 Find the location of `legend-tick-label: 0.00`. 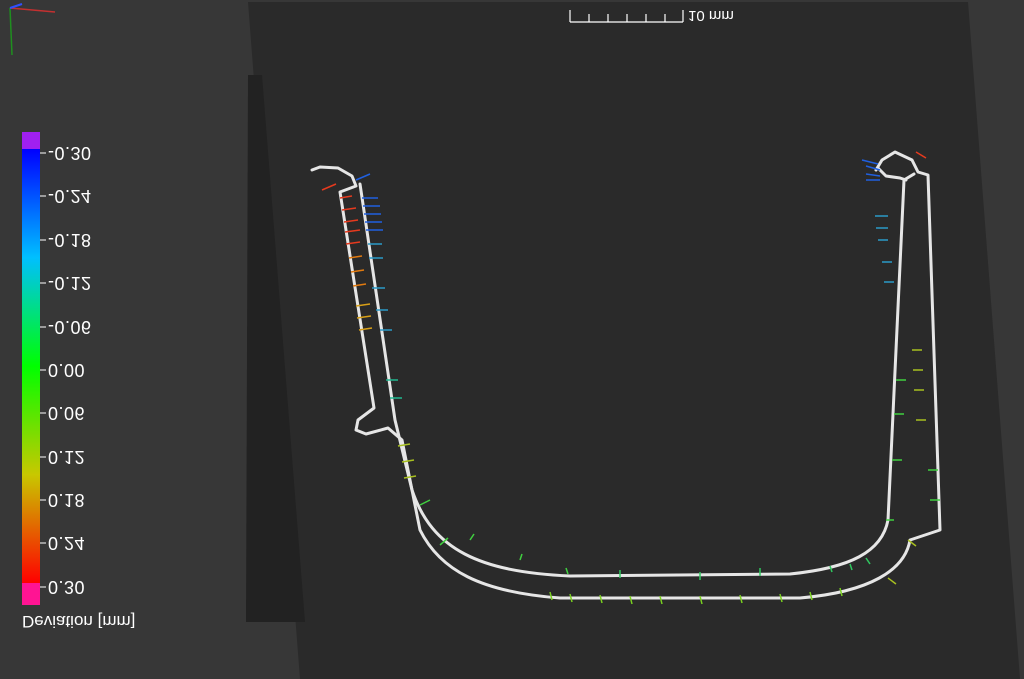

legend-tick-label: 0.00 is located at coordinates (67, 370).